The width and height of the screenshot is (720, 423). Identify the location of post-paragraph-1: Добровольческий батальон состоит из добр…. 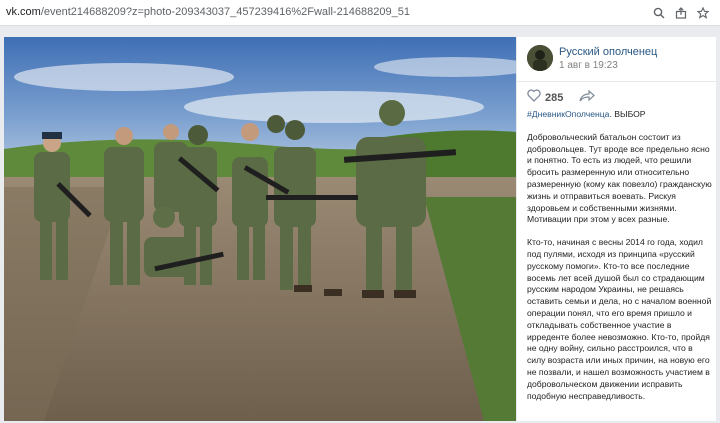
(619, 178).